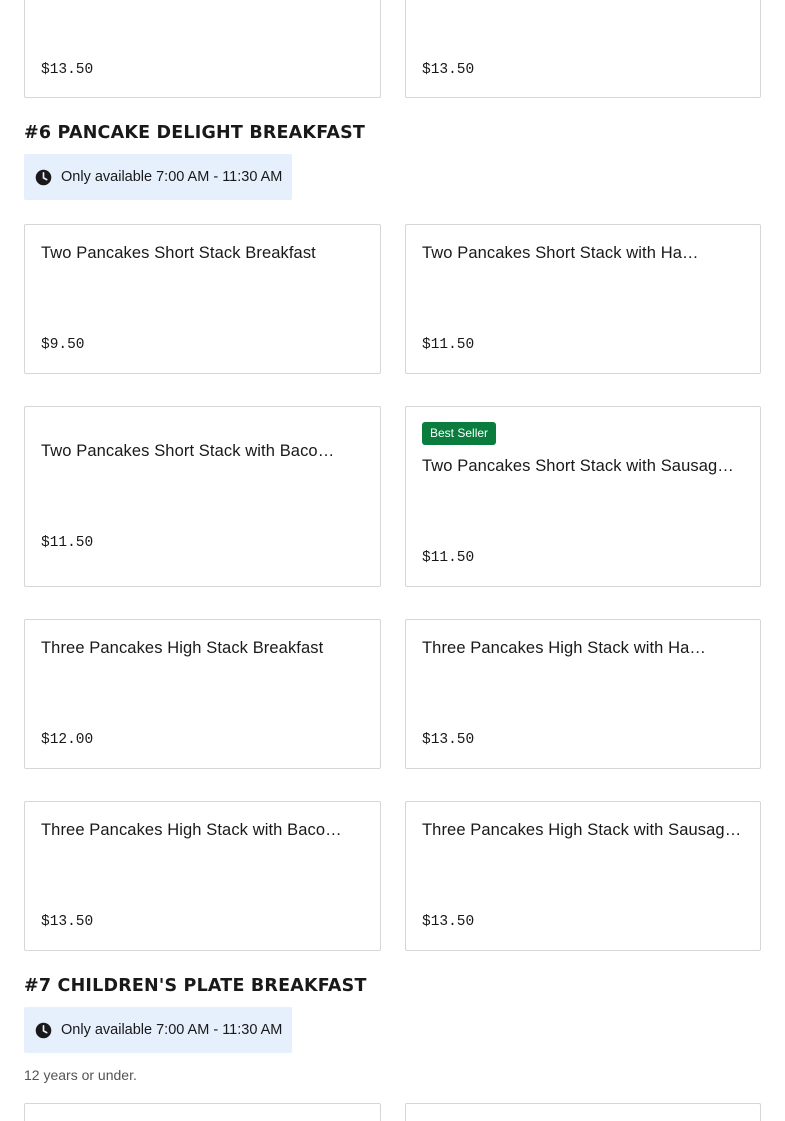  I want to click on section-title: #6 Pancake Delight Breakfast, so click(195, 133).